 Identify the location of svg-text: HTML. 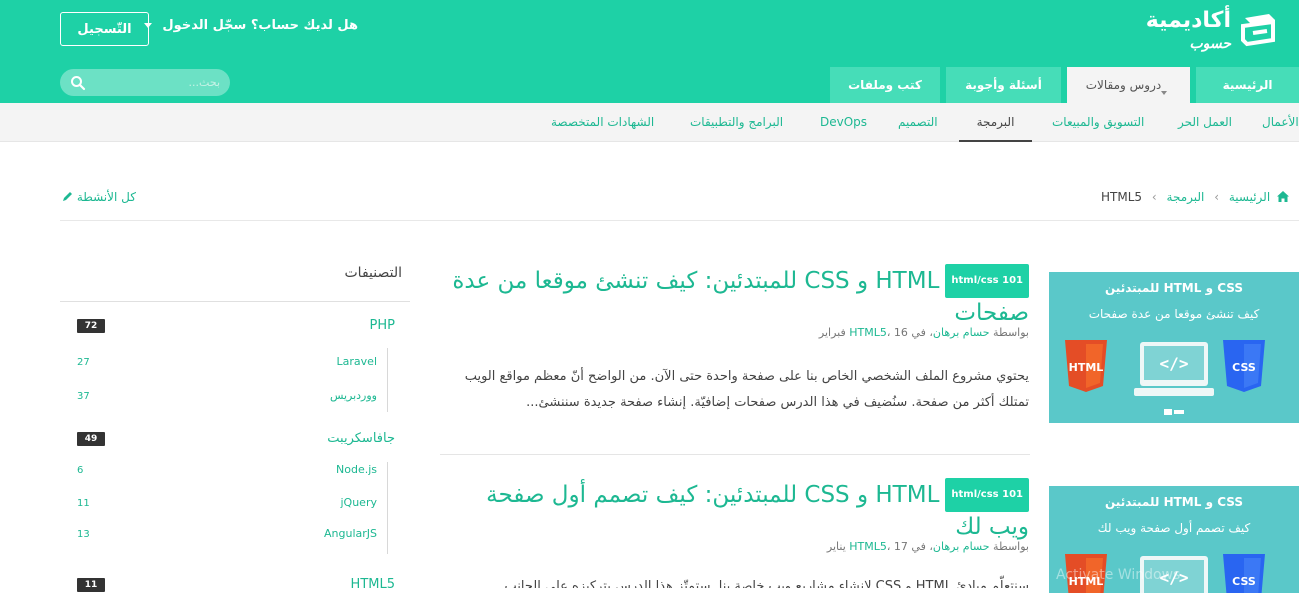
(1086, 367).